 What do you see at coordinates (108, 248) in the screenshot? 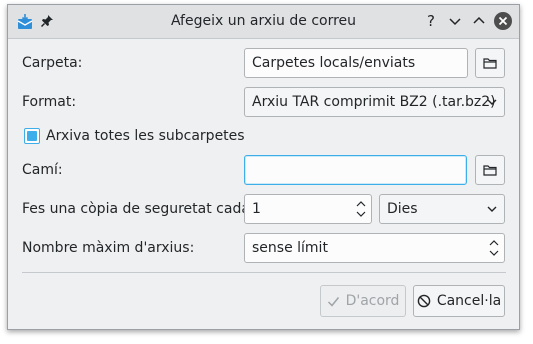
I see `max-archives-label: Nombre màxim d'arxius:` at bounding box center [108, 248].